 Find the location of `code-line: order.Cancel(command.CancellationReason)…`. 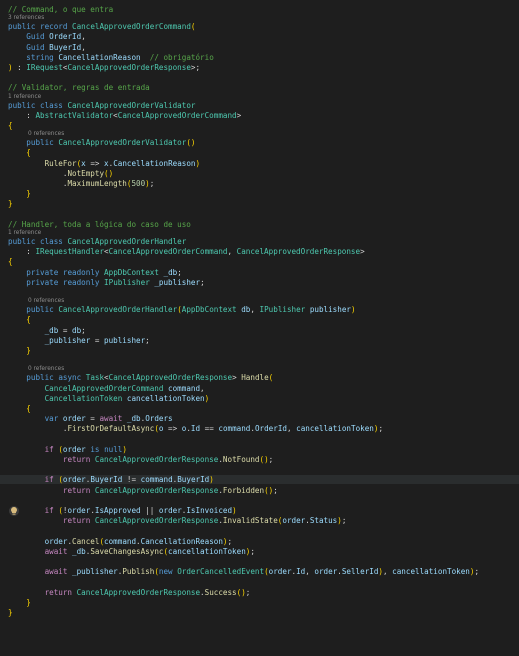

code-line: order.Cancel(command.CancellationReason)… is located at coordinates (138, 541).